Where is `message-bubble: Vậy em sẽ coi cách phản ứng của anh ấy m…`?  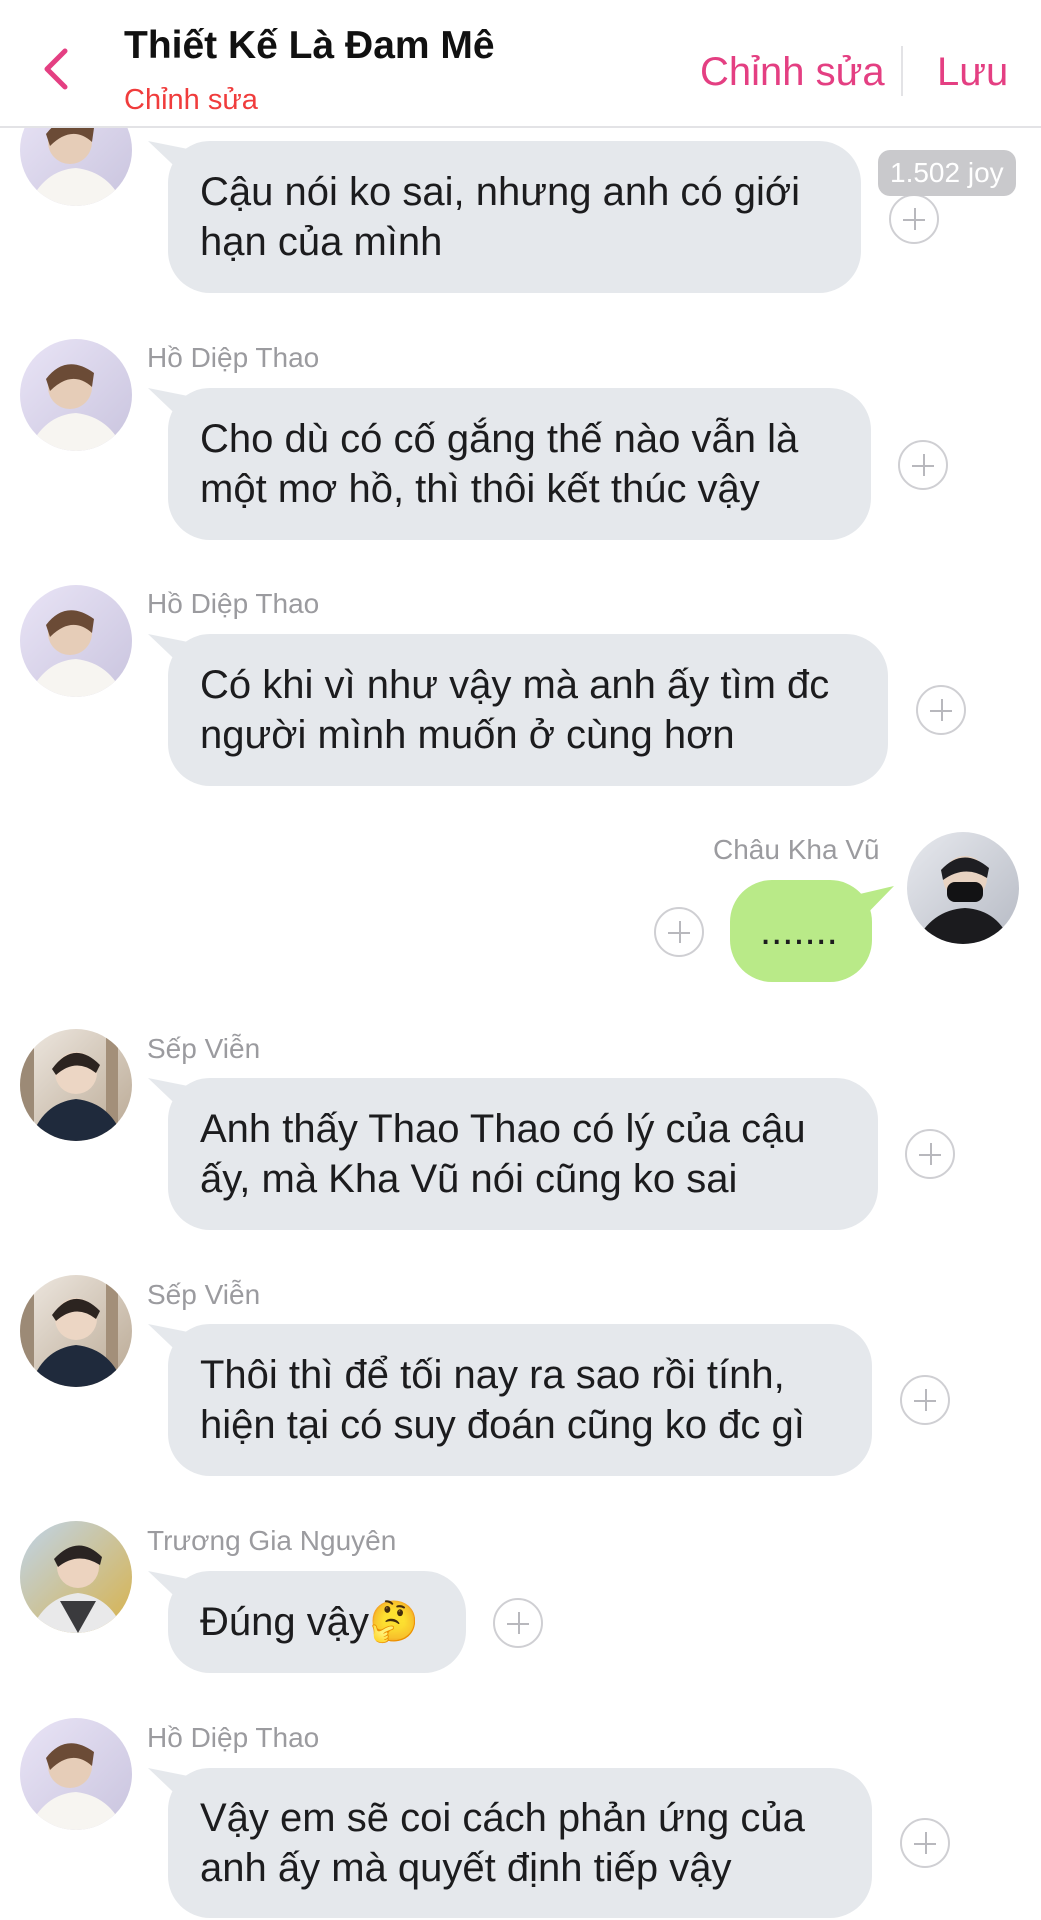
message-bubble: Vậy em sẽ coi cách phản ứng của anh ấy m… is located at coordinates (520, 1843).